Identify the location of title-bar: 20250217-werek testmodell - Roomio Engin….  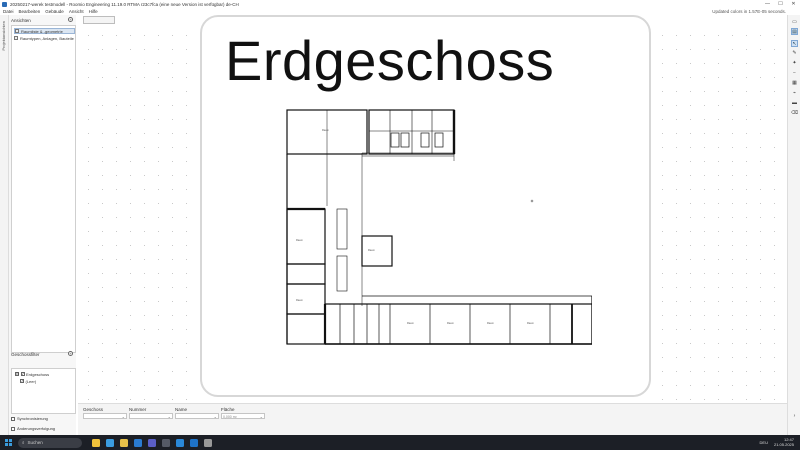
(400, 4).